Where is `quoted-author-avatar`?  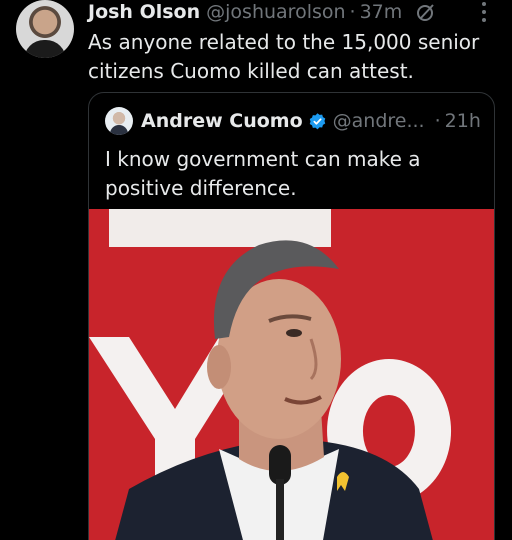 quoted-author-avatar is located at coordinates (119, 121).